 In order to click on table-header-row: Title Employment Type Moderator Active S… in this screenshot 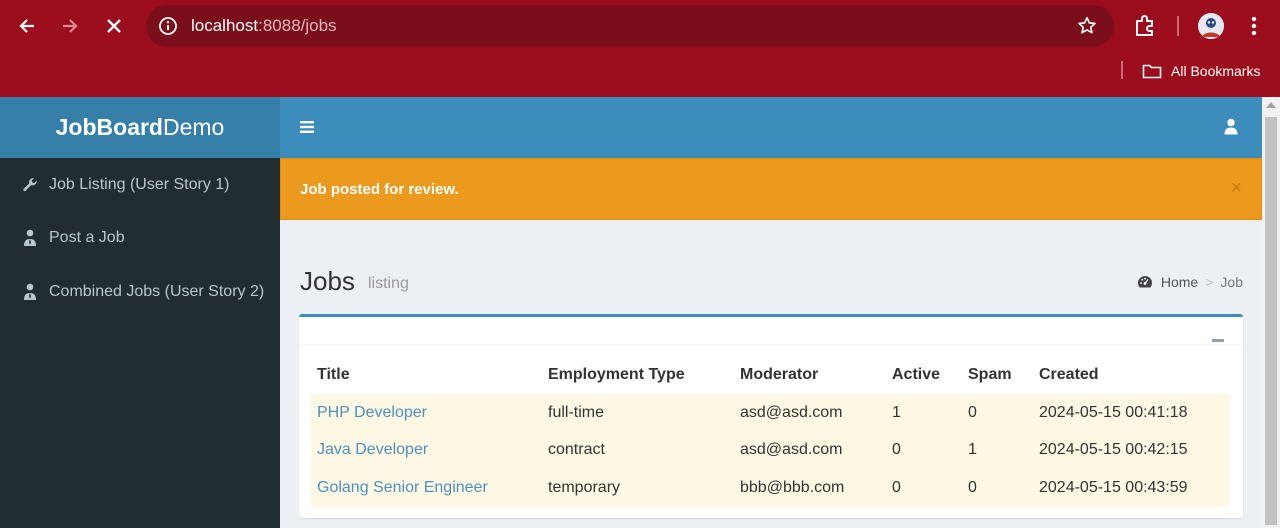, I will do `click(770, 375)`.